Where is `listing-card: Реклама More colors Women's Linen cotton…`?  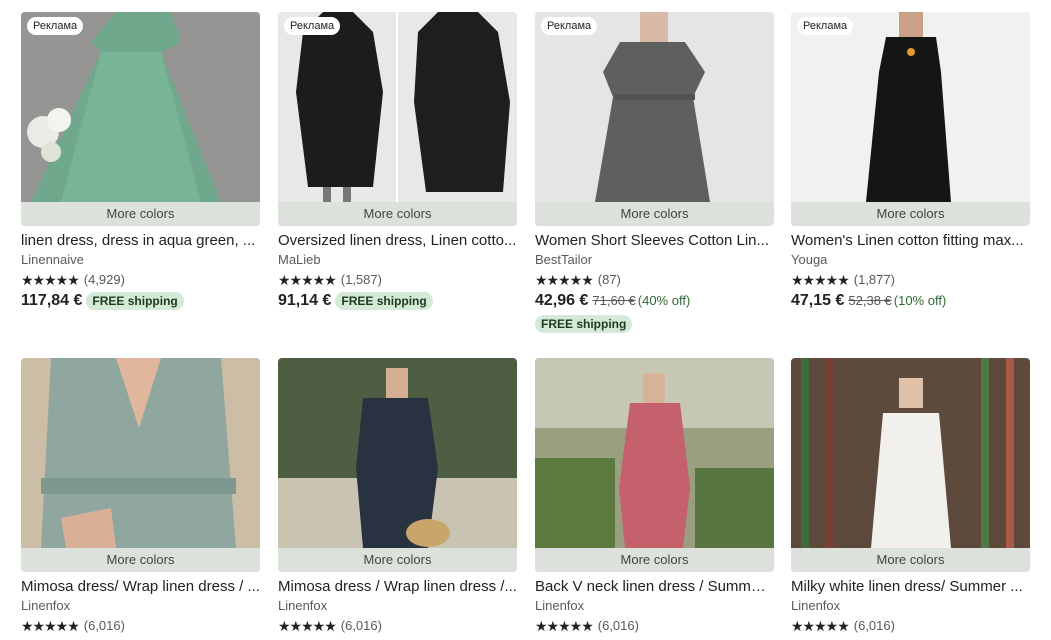
listing-card: Реклама More colors Women's Linen cotton… is located at coordinates (910, 161).